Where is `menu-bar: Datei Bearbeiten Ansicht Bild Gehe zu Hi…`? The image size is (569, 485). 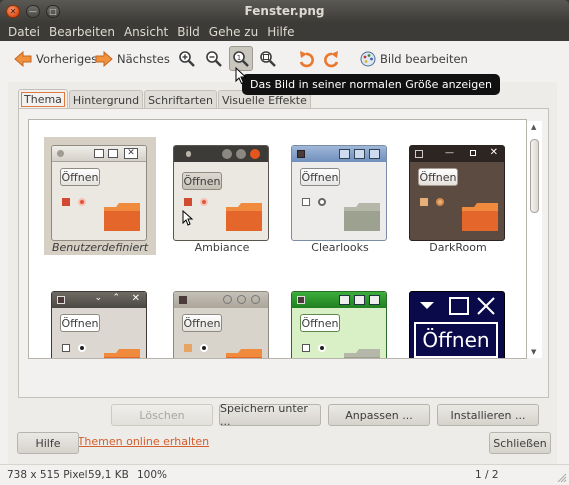 menu-bar: Datei Bearbeiten Ansicht Bild Gehe zu Hi… is located at coordinates (284, 32).